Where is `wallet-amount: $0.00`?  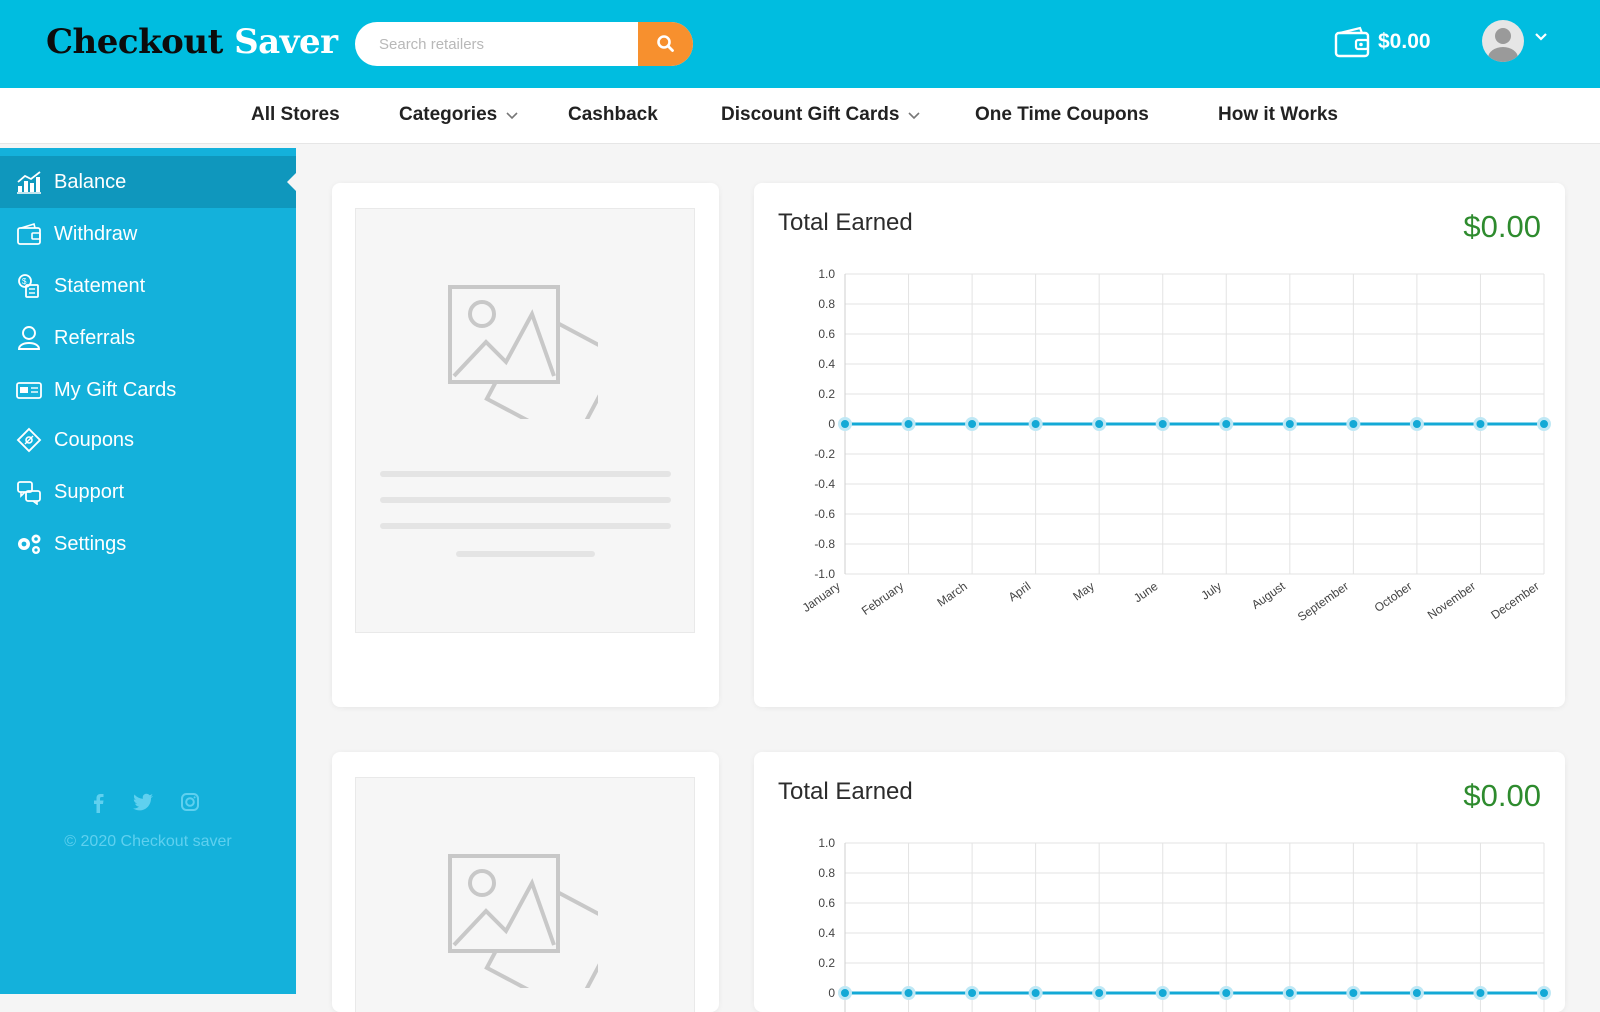
wallet-amount: $0.00 is located at coordinates (1404, 41).